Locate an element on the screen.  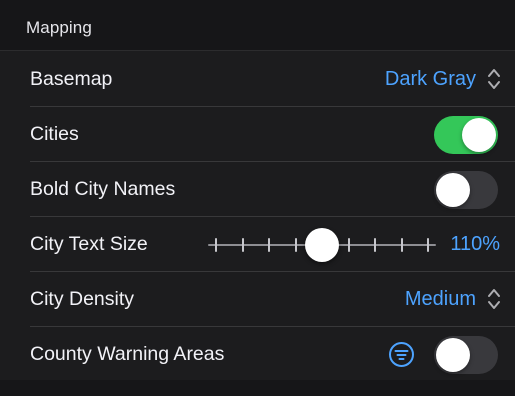
city-density-value: Medium is located at coordinates (440, 299).